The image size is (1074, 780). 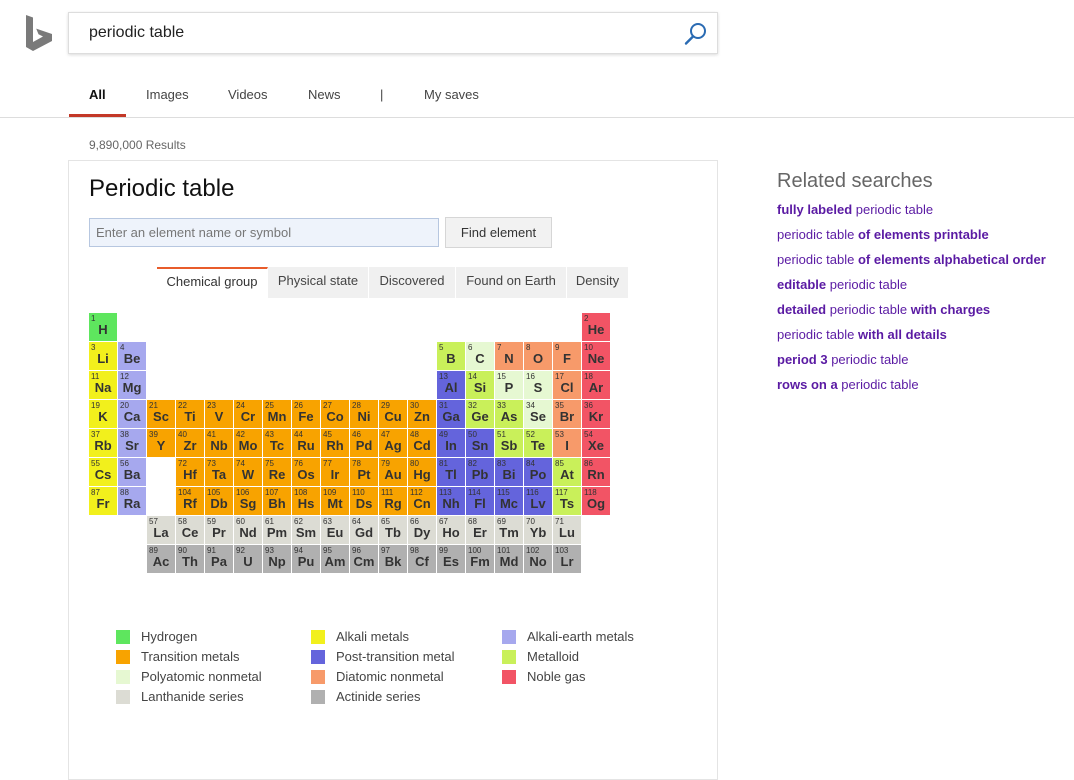 What do you see at coordinates (538, 472) in the screenshot?
I see `element-cell-po: 84 Po` at bounding box center [538, 472].